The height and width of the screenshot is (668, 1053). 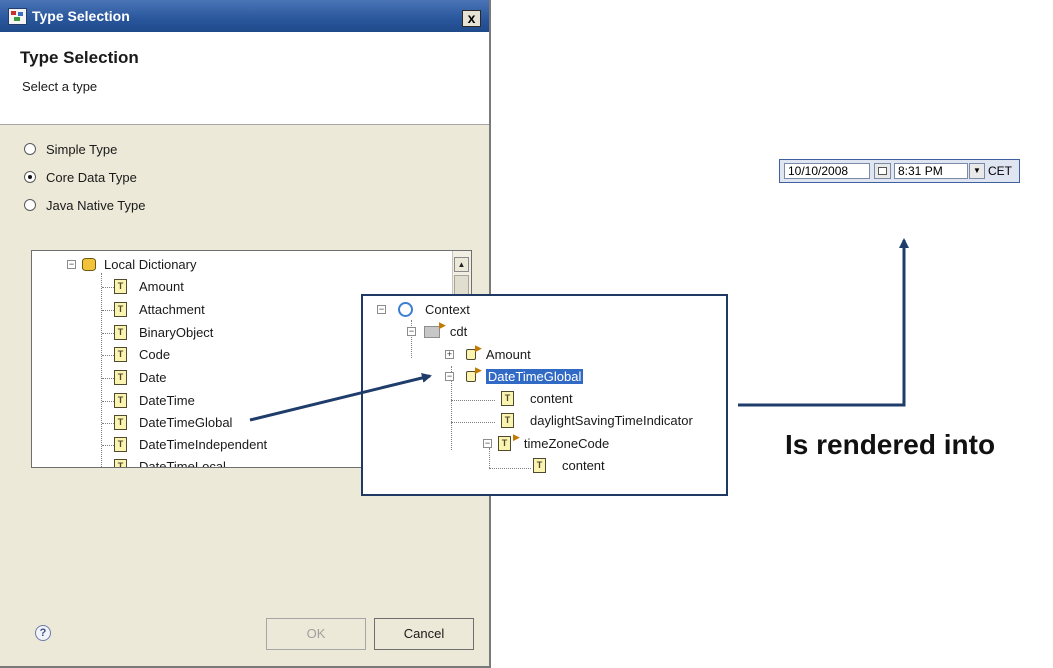 I want to click on arrow-to-context, so click(x=340, y=397).